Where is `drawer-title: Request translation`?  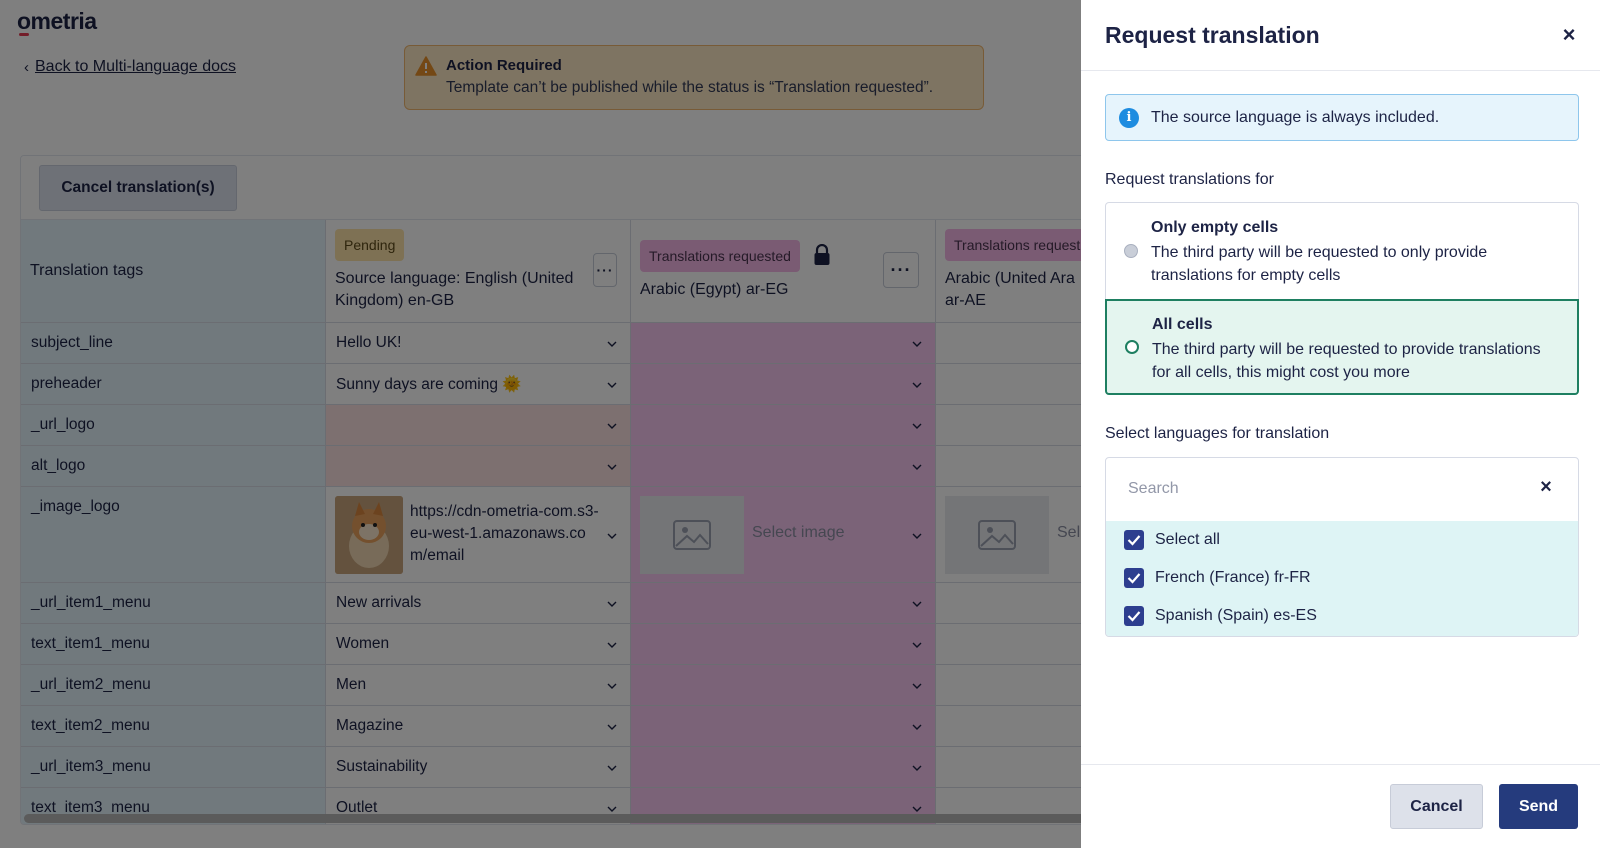
drawer-title: Request translation is located at coordinates (1212, 35).